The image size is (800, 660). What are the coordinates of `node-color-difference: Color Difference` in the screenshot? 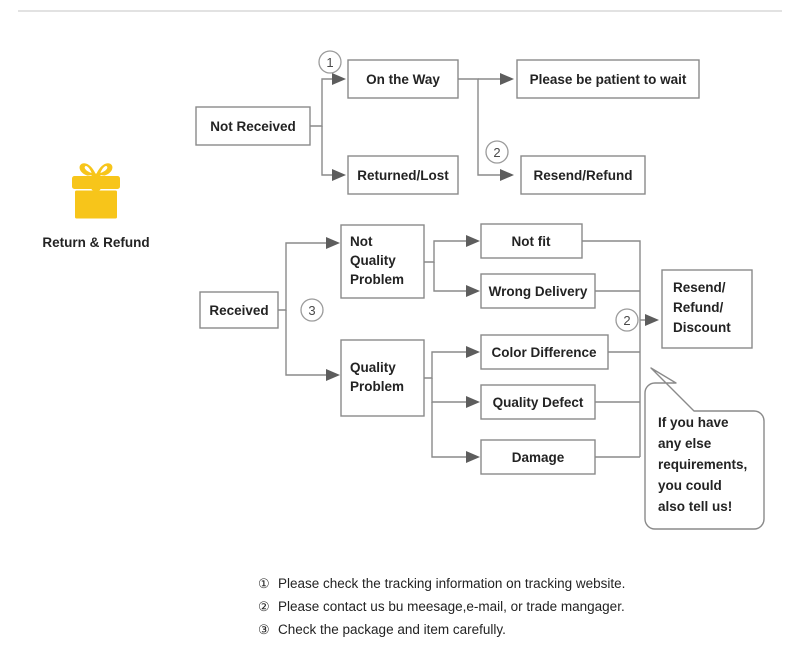 It's located at (544, 352).